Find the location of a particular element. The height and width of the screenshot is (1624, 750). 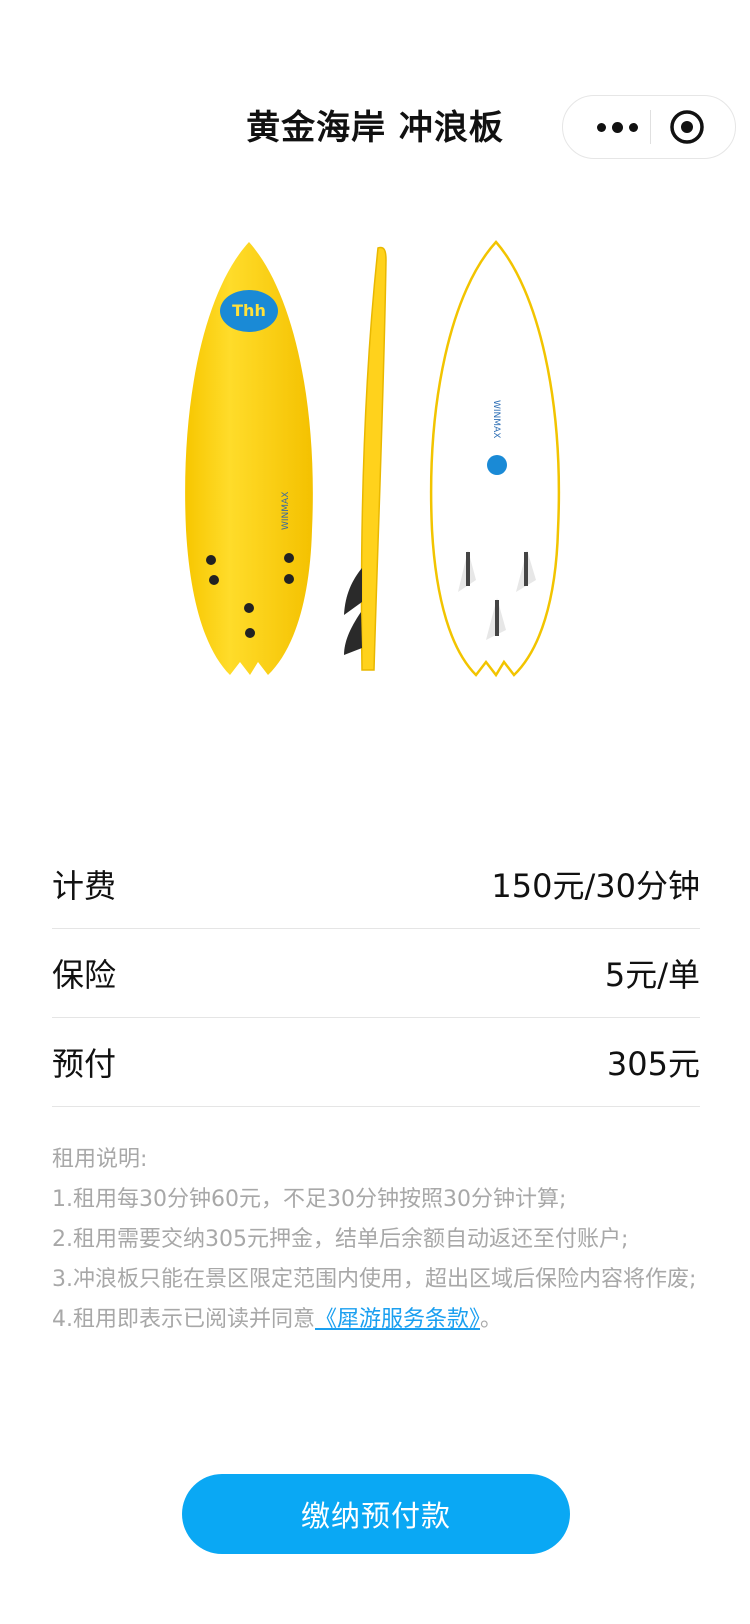

pricing-value: 5元/单 is located at coordinates (652, 975).